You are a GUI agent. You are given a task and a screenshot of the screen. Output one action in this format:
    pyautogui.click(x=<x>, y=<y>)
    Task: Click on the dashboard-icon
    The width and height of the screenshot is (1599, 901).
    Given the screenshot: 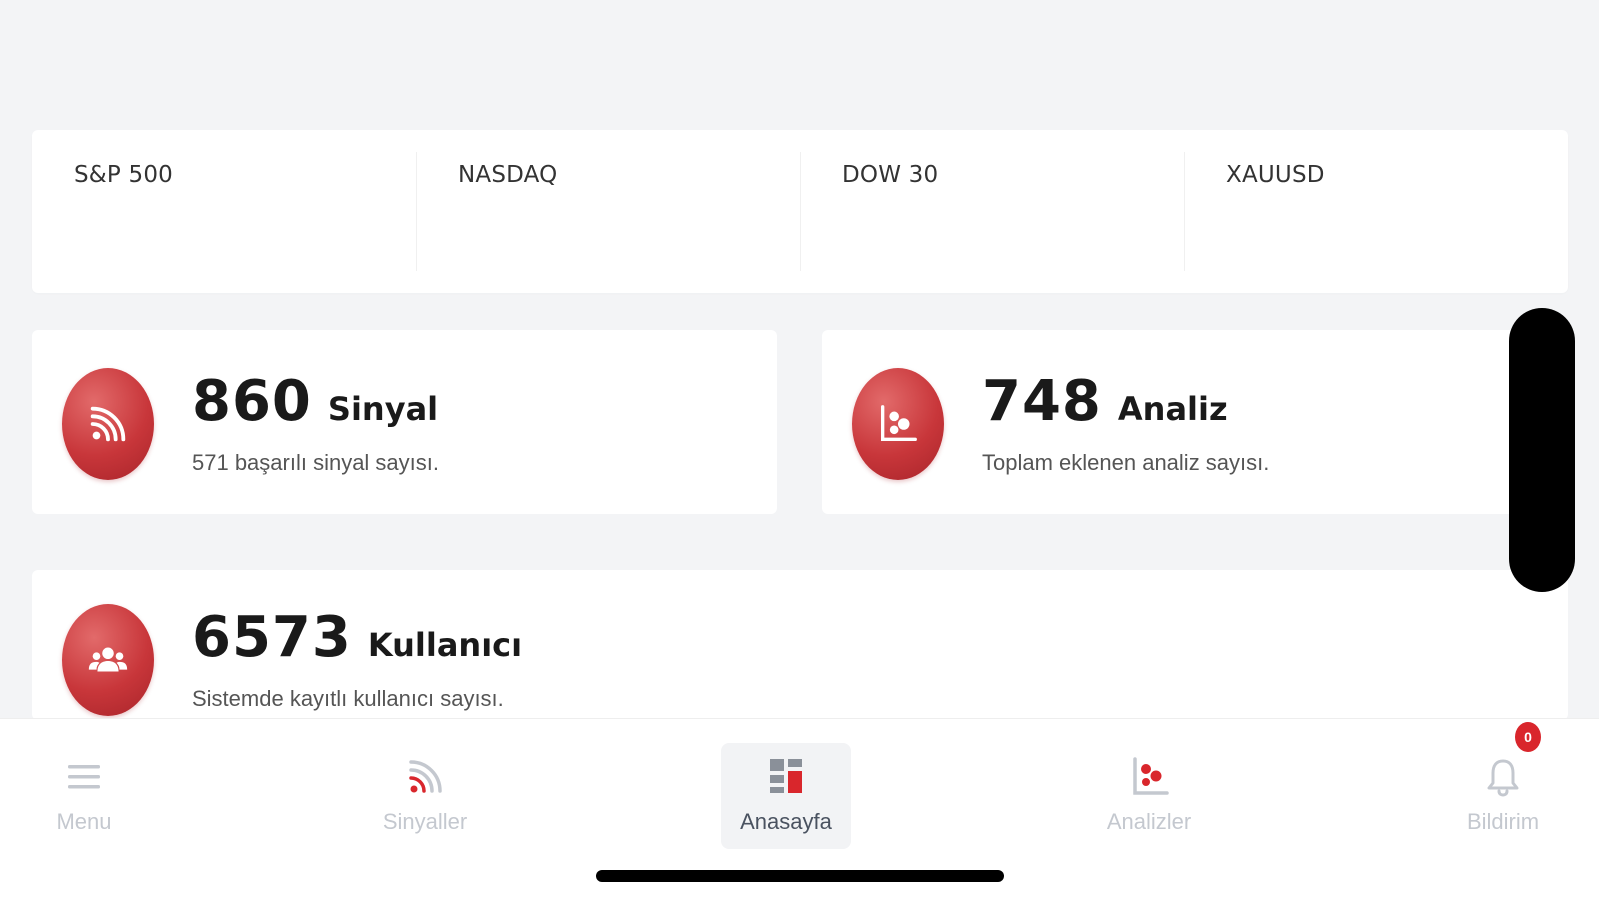 What is the action you would take?
    pyautogui.click(x=786, y=776)
    